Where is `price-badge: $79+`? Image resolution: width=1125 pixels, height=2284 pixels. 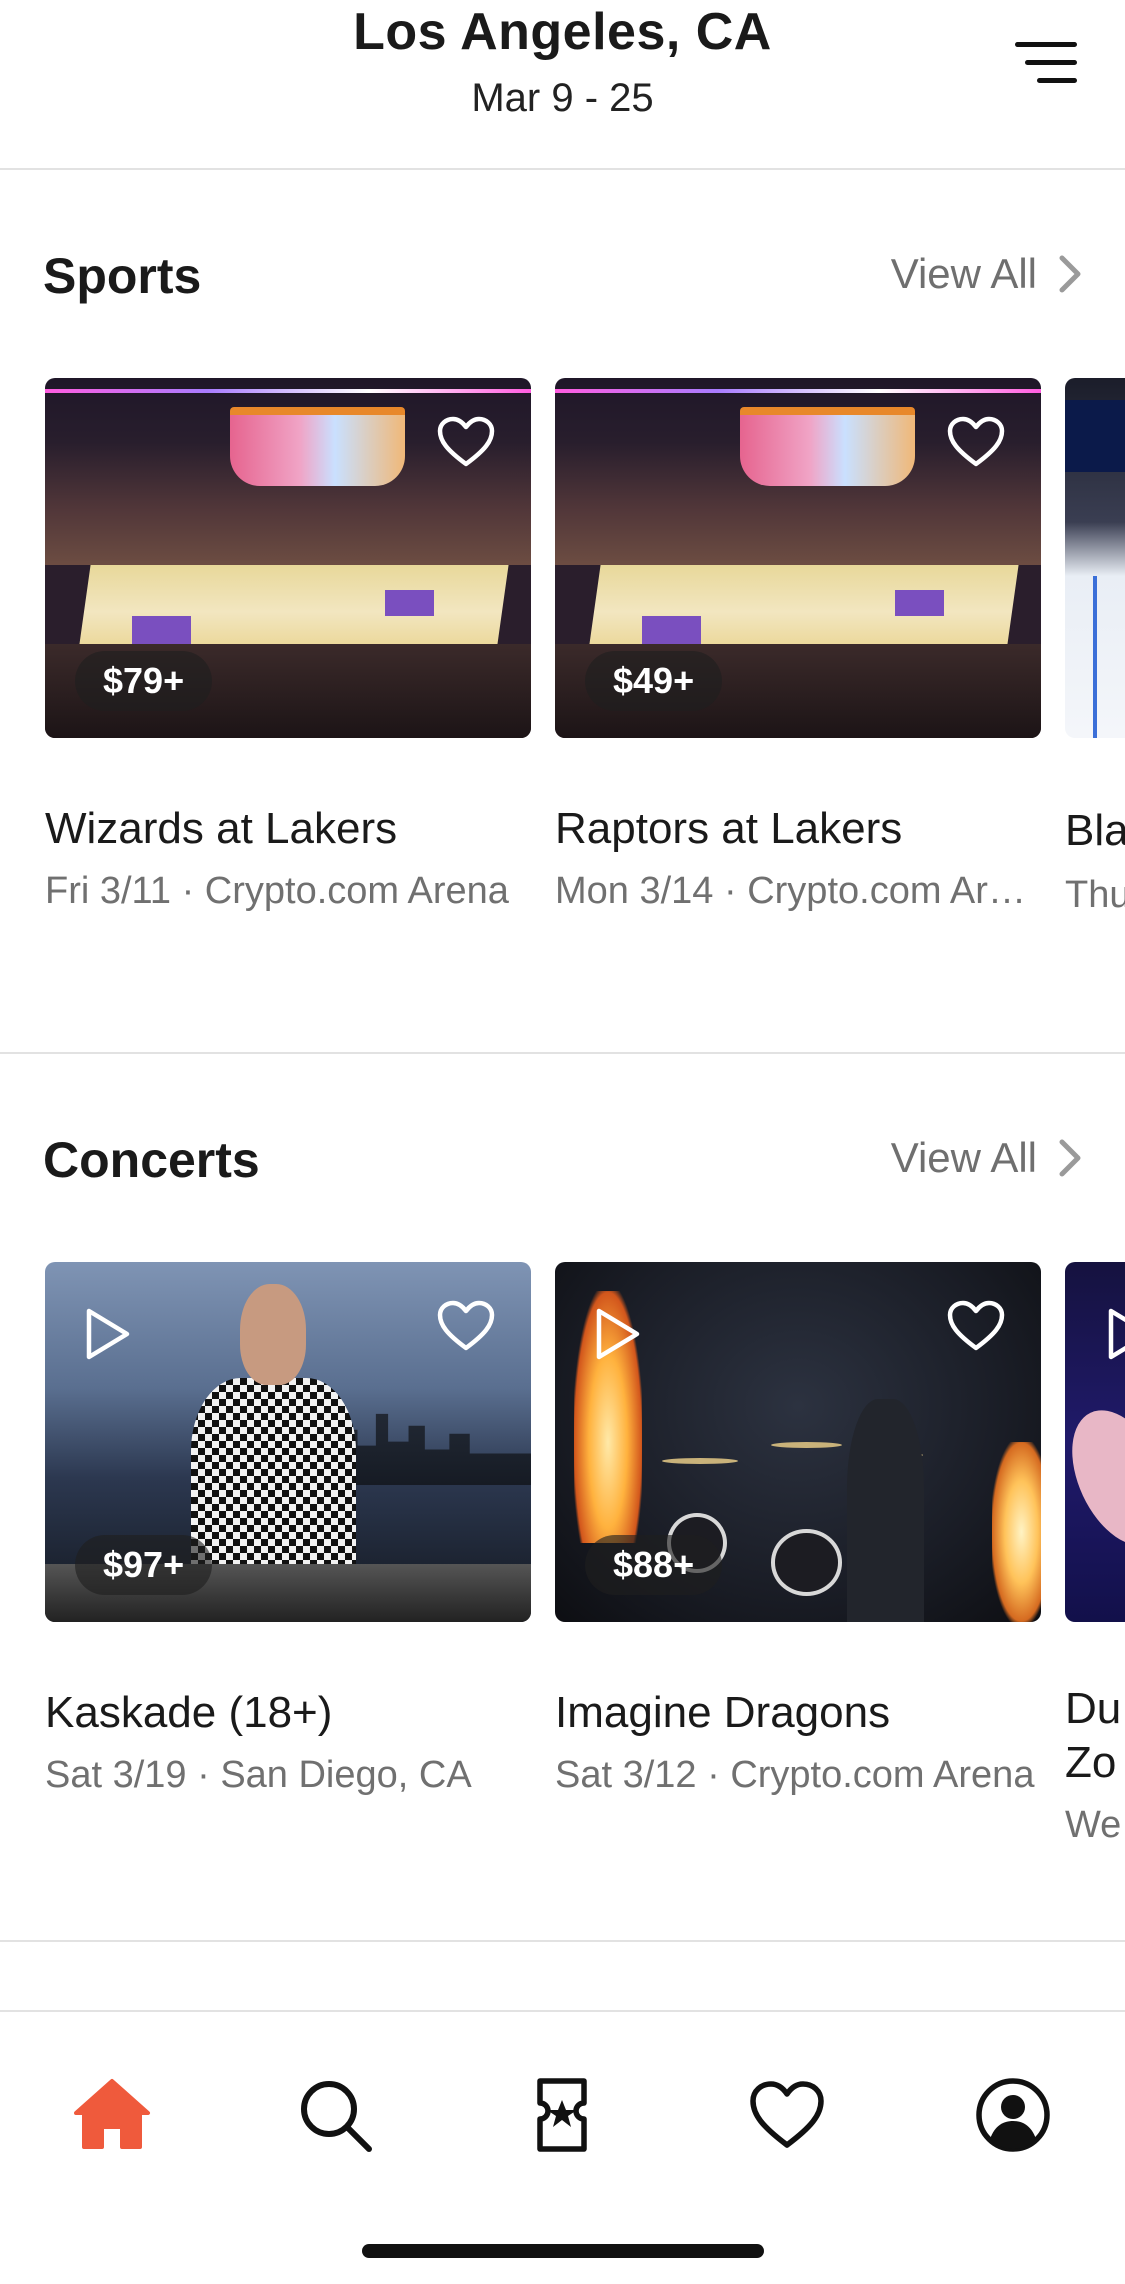 price-badge: $79+ is located at coordinates (144, 681).